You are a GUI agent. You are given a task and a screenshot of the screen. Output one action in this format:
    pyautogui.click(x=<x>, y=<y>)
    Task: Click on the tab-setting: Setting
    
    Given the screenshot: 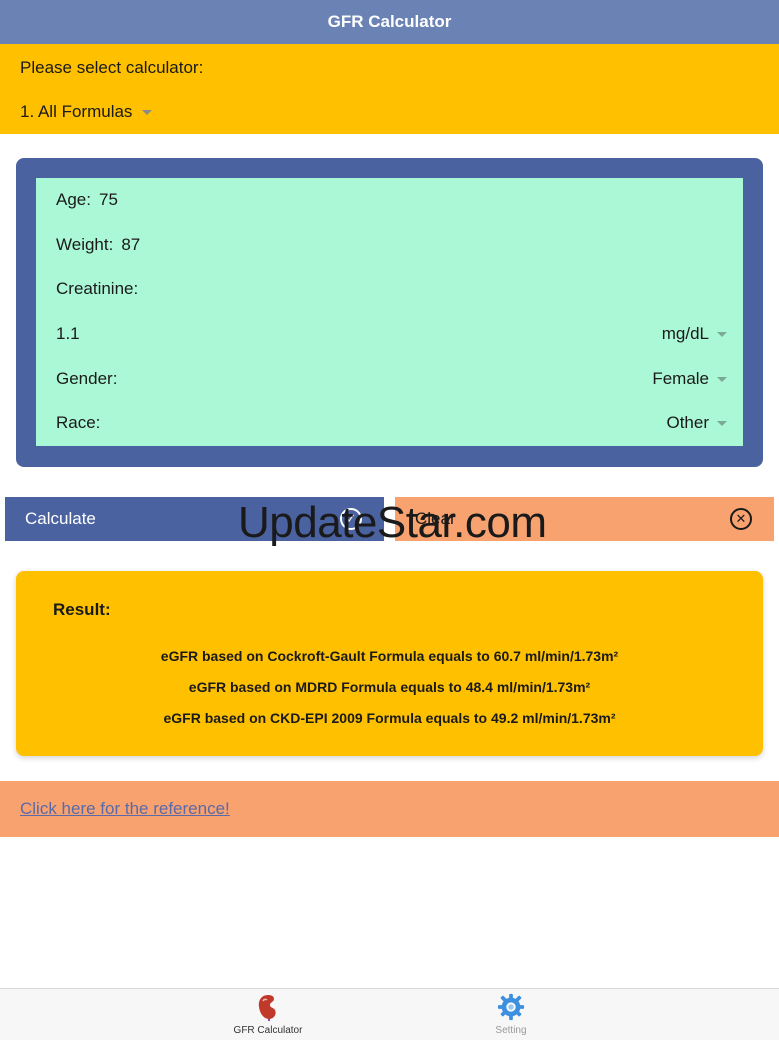 What is the action you would take?
    pyautogui.click(x=511, y=1014)
    